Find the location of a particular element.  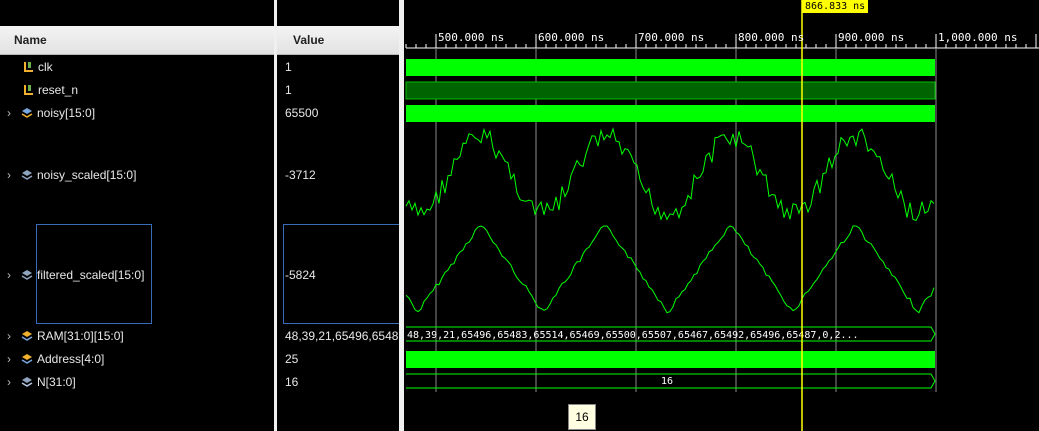

filtered-scaled-analog-trace is located at coordinates (670, 269).